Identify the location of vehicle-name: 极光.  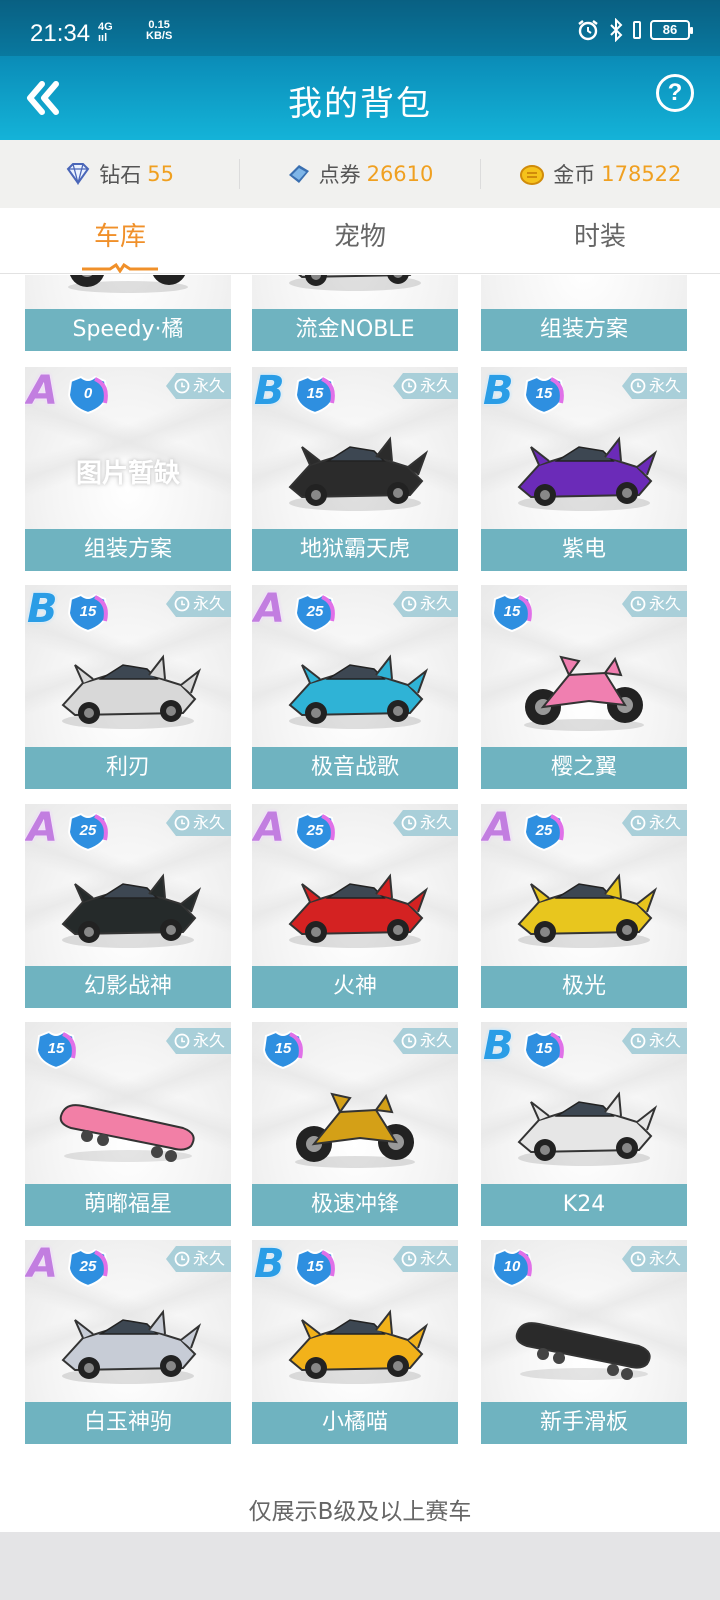
(584, 987).